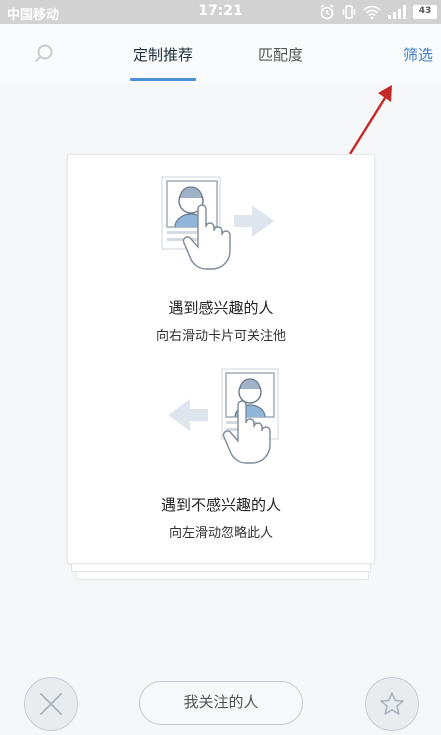 The width and height of the screenshot is (441, 735). I want to click on like-button, so click(392, 704).